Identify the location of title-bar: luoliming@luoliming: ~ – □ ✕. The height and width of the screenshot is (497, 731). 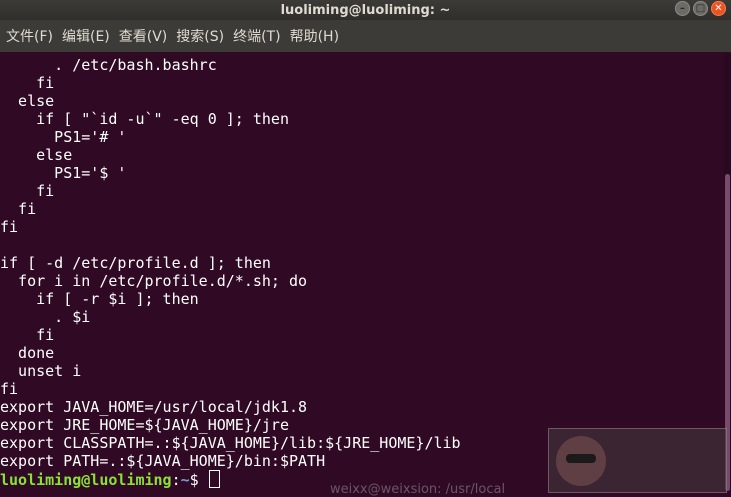
(365, 10).